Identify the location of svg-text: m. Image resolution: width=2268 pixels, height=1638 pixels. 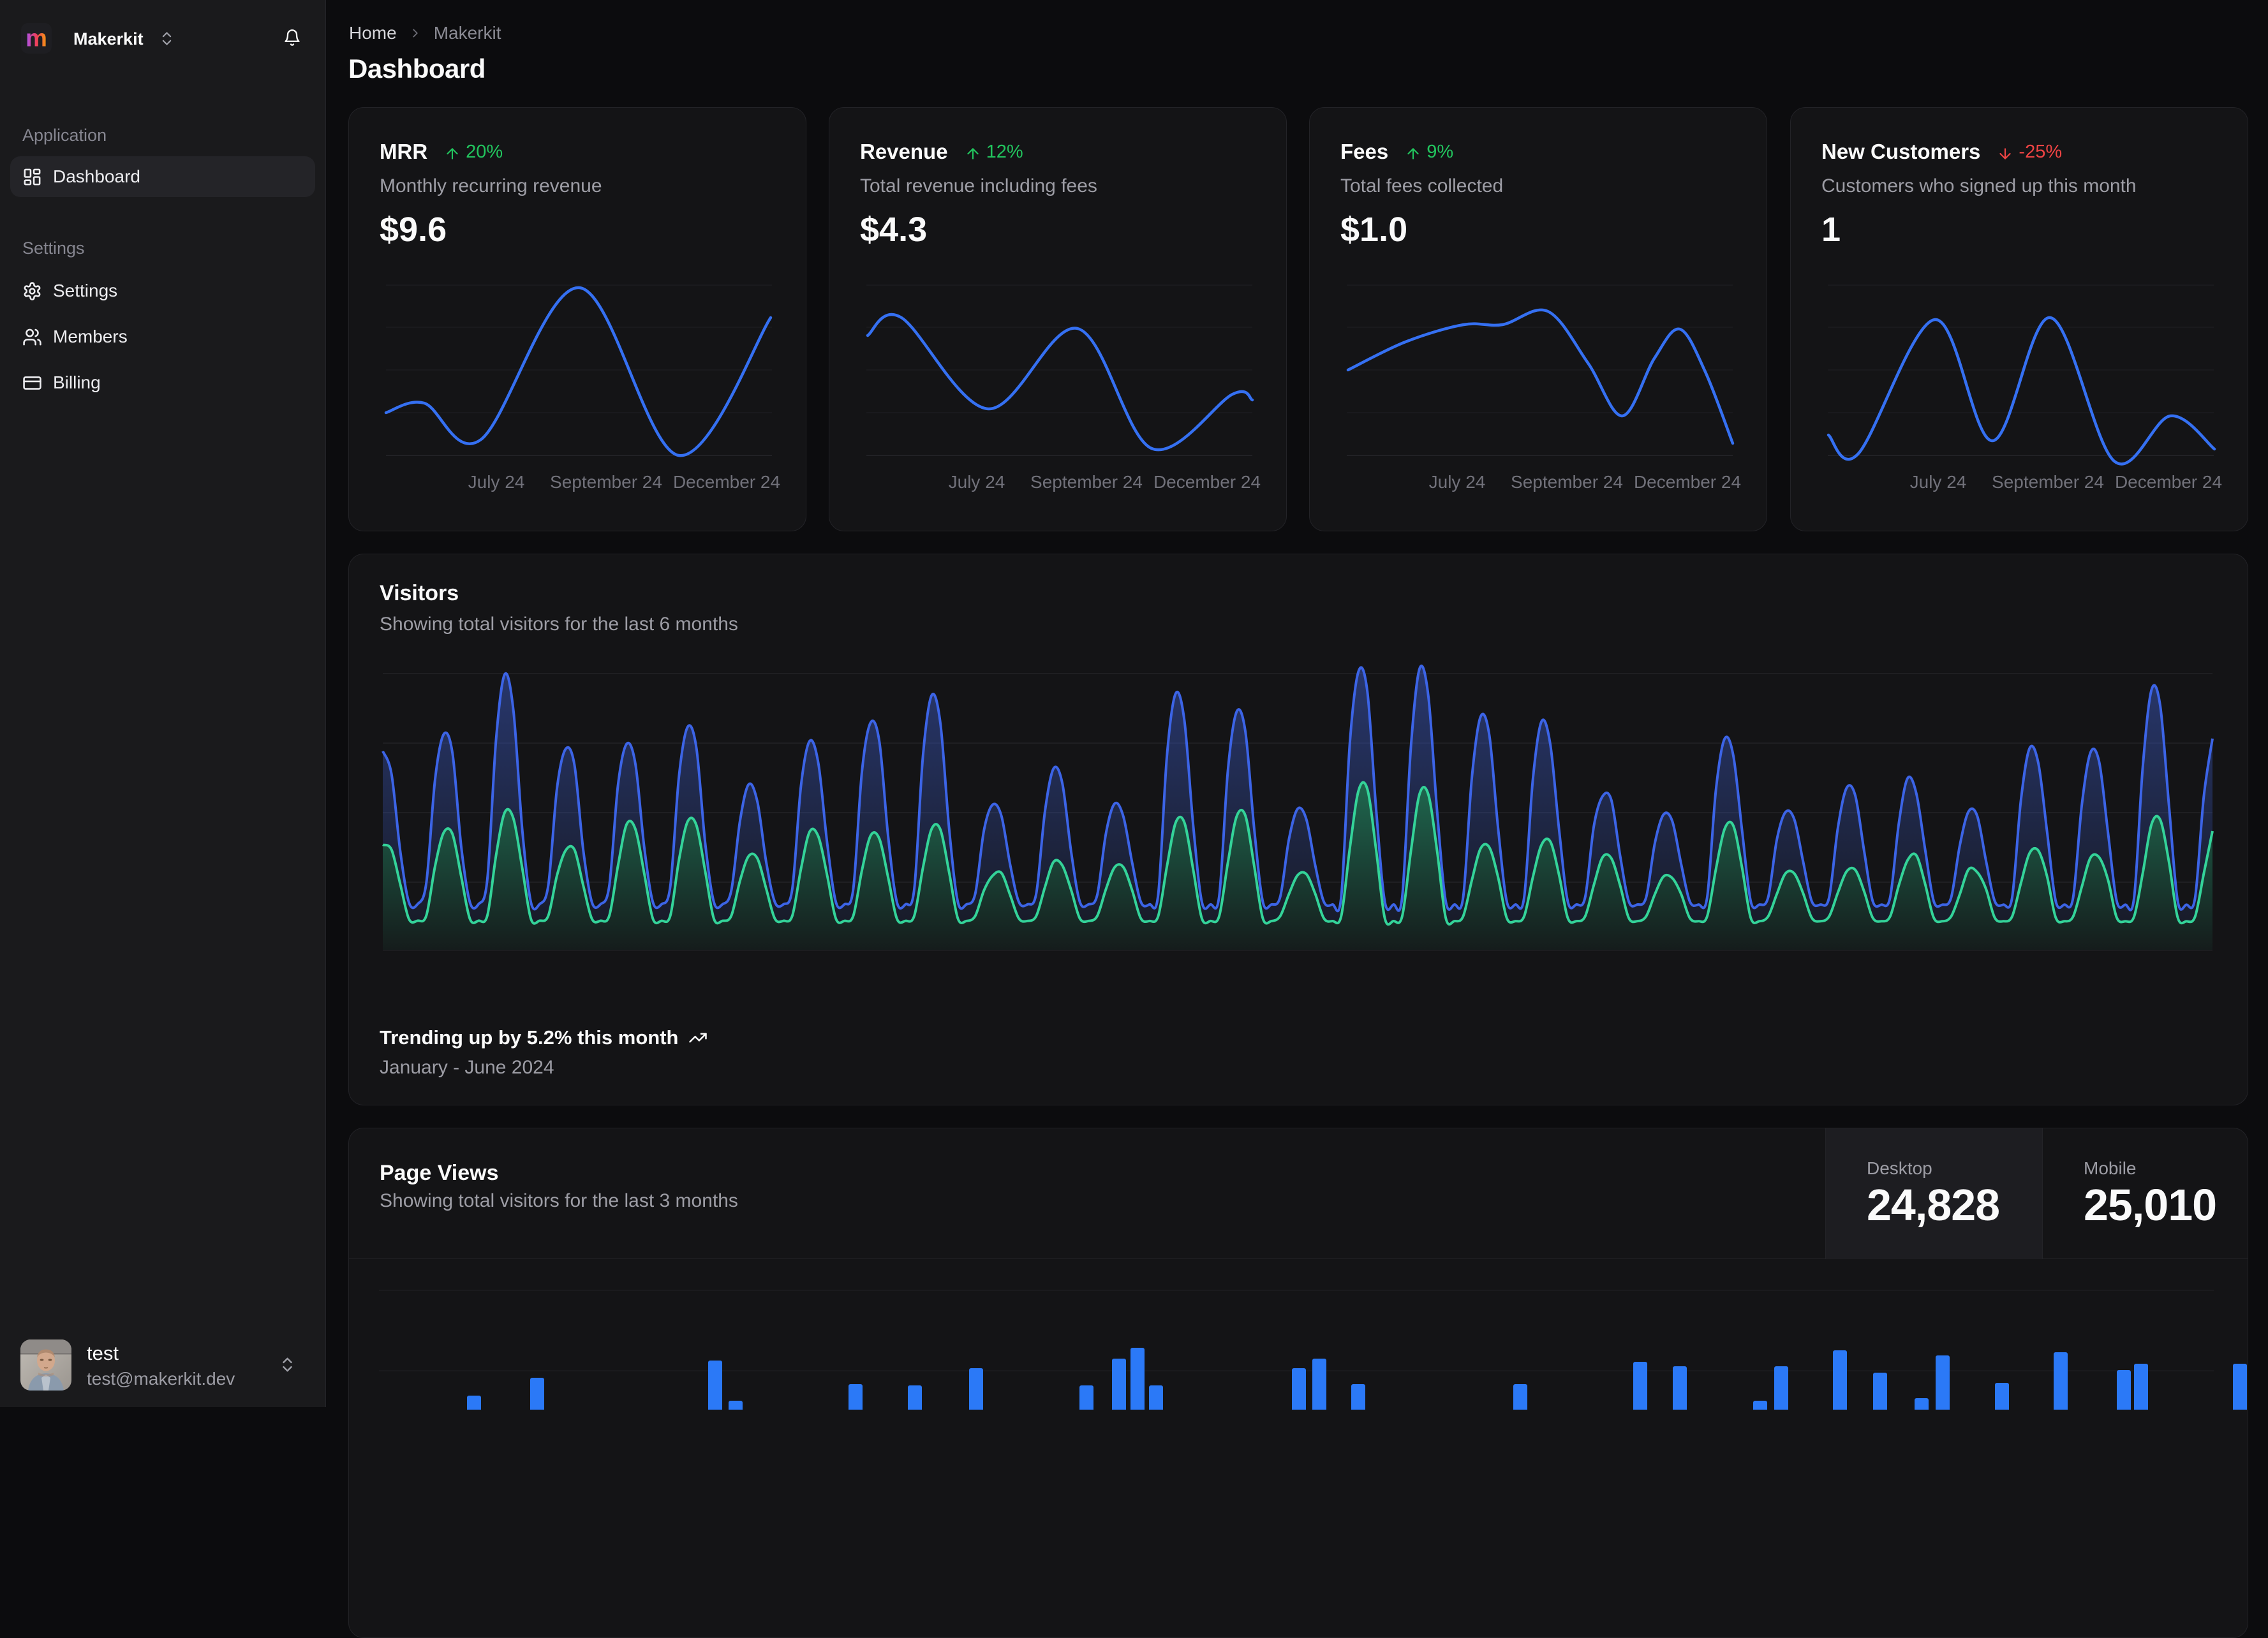
(36, 39).